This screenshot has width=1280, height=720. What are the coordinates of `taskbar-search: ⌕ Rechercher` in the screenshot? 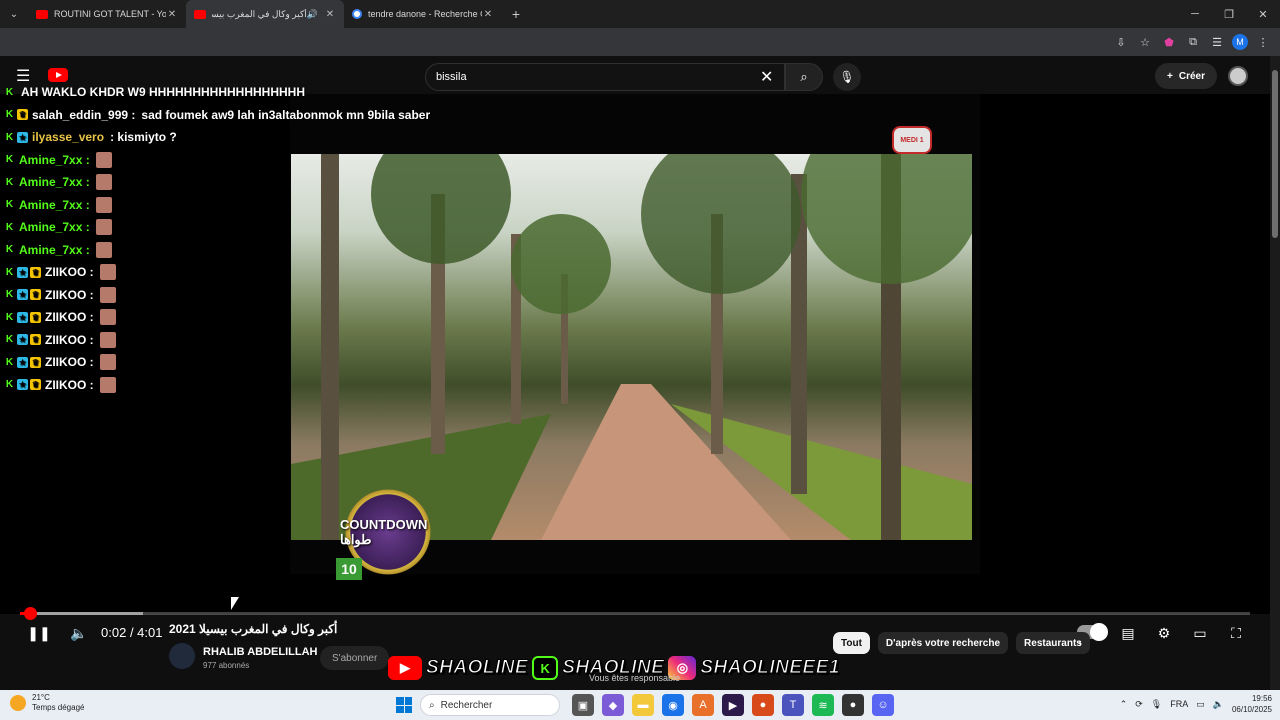 It's located at (490, 705).